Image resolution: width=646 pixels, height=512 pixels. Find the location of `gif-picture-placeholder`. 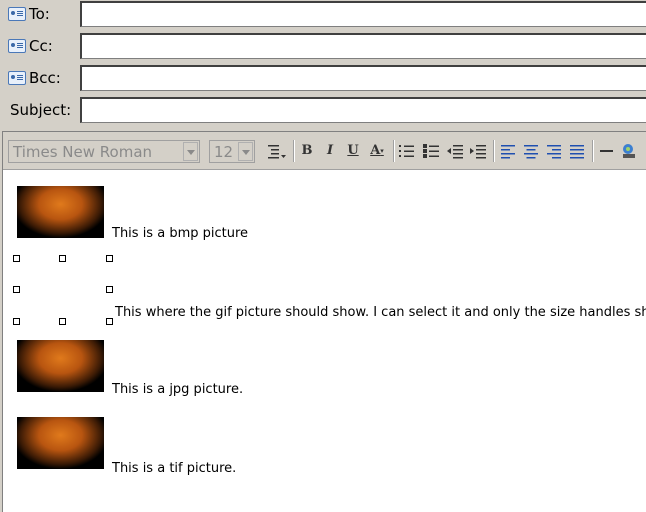

gif-picture-placeholder is located at coordinates (63, 290).